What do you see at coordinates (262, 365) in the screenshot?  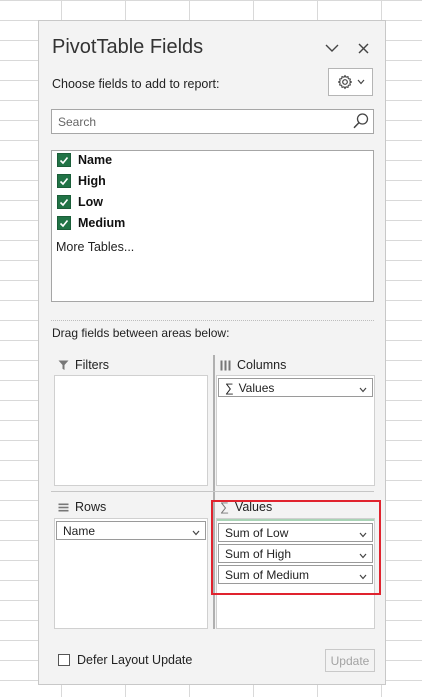 I see `columns-label: Columns` at bounding box center [262, 365].